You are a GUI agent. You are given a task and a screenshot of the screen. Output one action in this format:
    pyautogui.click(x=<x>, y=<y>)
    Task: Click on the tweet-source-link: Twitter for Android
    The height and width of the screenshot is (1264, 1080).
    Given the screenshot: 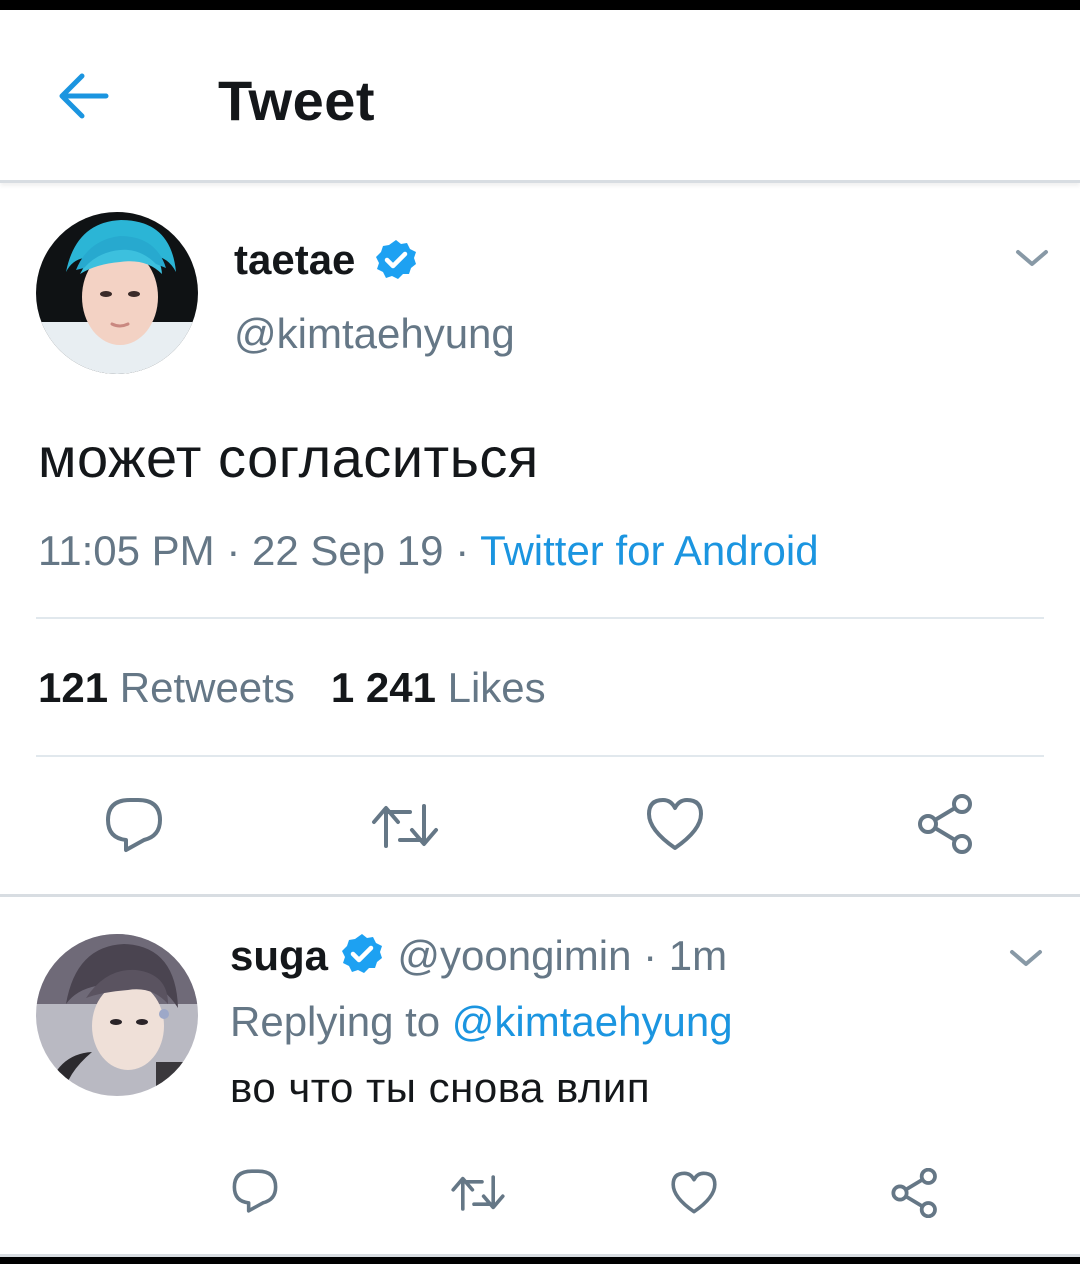 What is the action you would take?
    pyautogui.click(x=649, y=550)
    